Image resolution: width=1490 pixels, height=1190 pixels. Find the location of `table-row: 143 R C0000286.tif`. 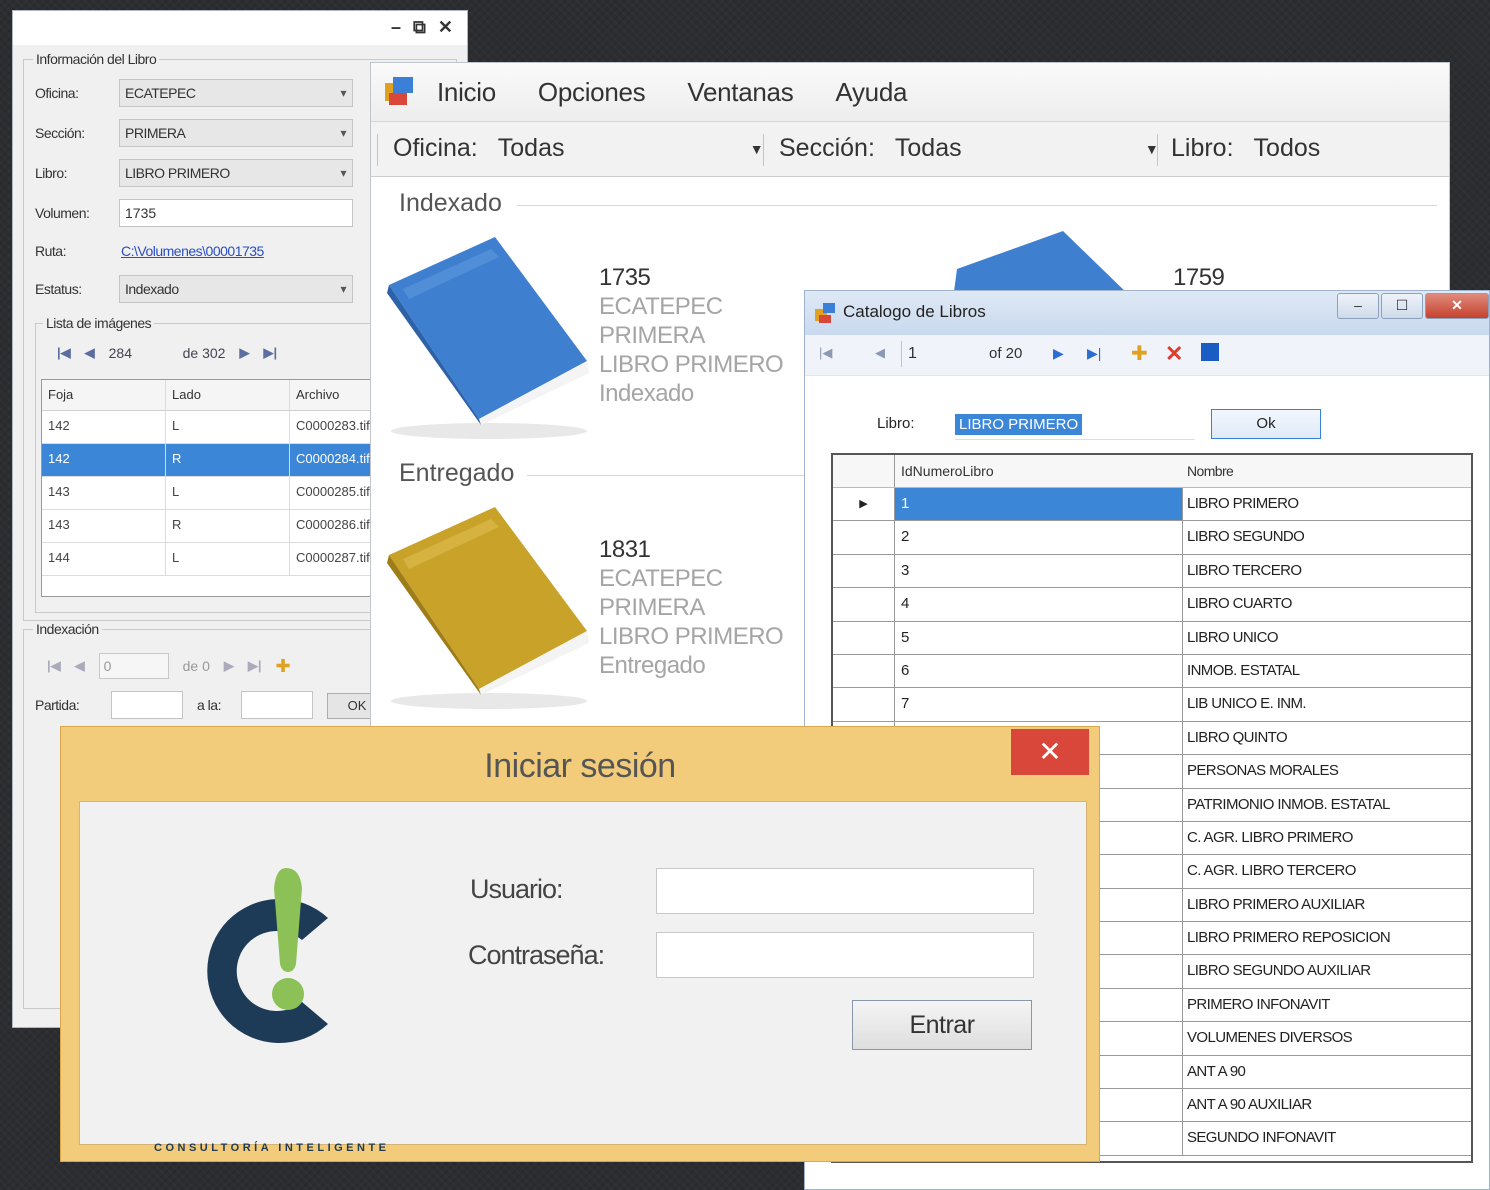

table-row: 143 R C0000286.tif is located at coordinates (212, 526).